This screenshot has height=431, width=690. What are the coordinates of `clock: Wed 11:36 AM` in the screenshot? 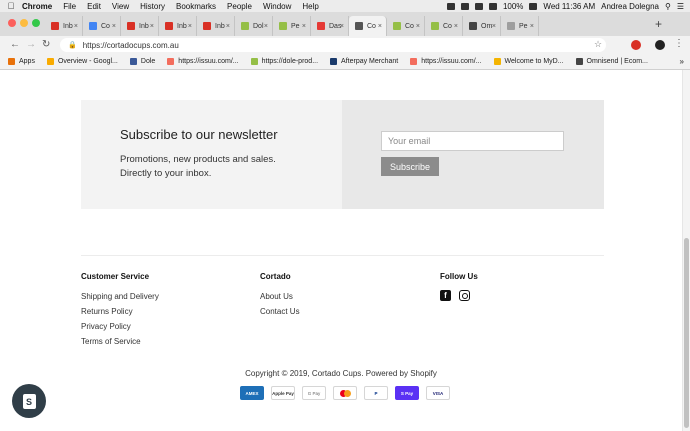 It's located at (569, 6).